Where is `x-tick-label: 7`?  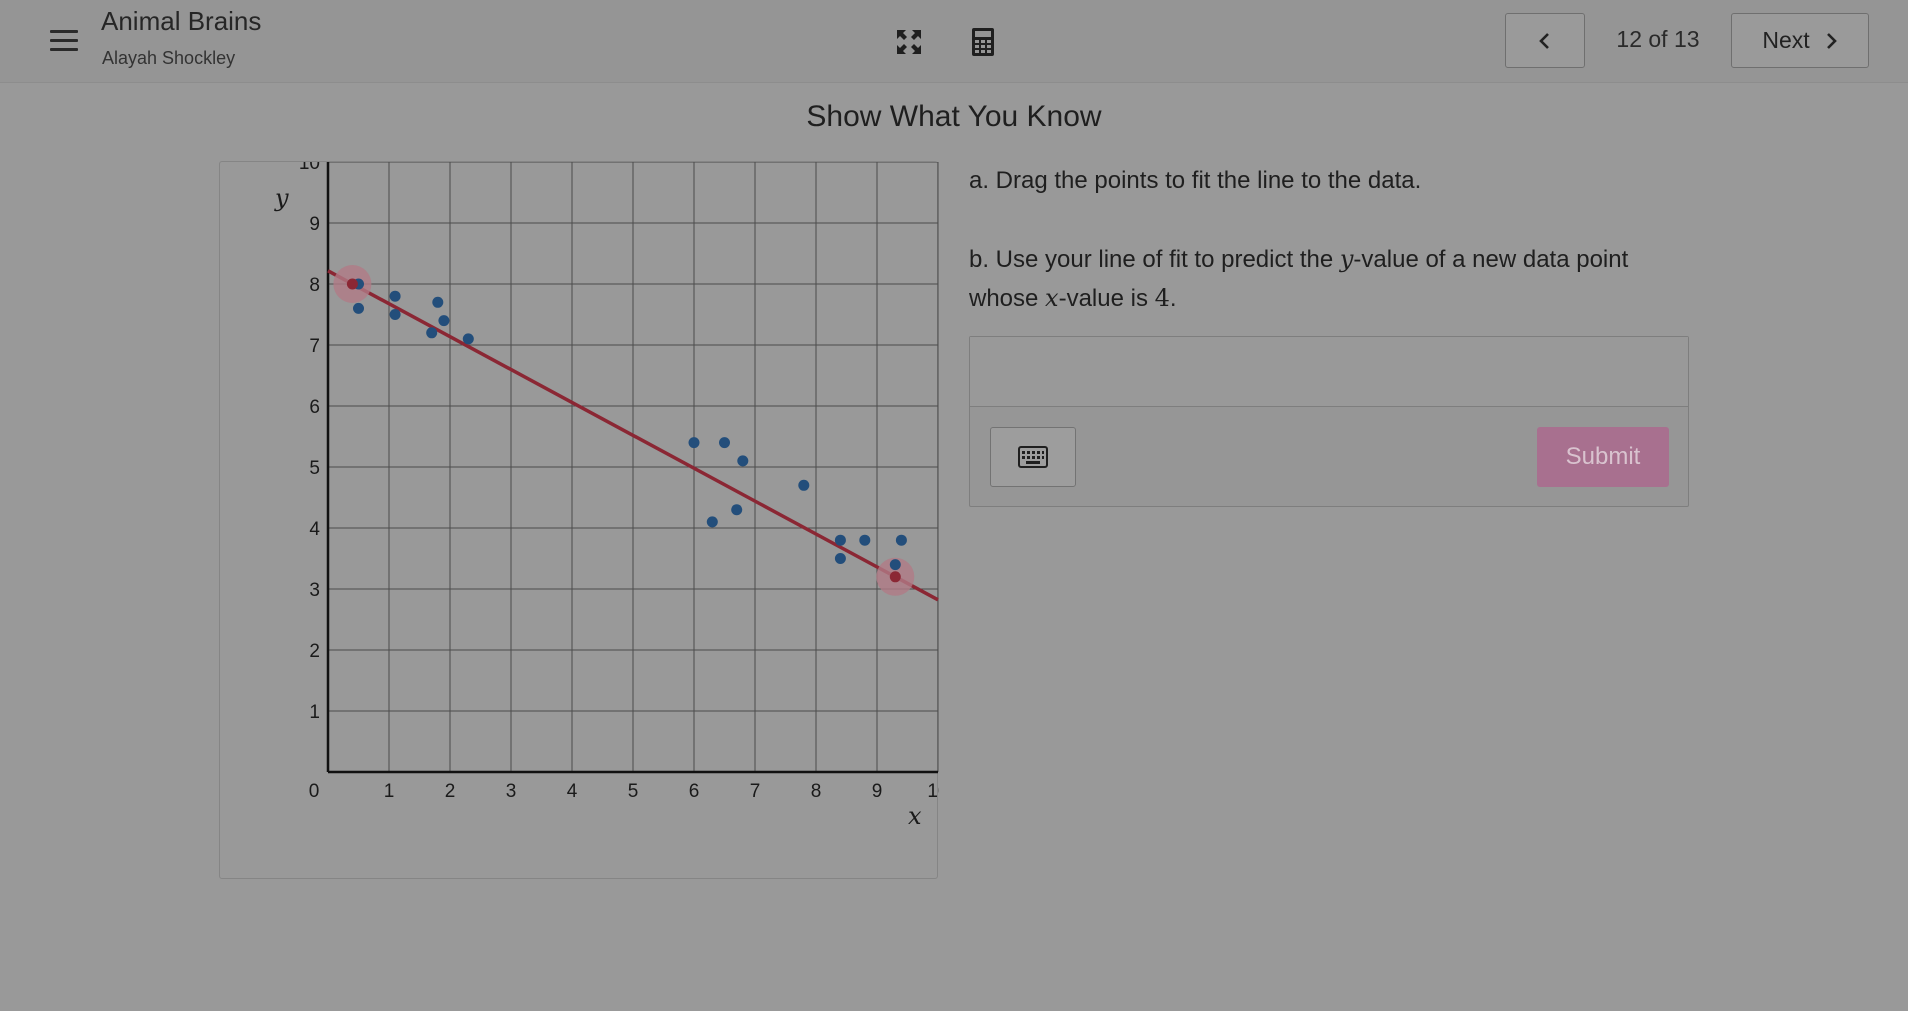 x-tick-label: 7 is located at coordinates (755, 791).